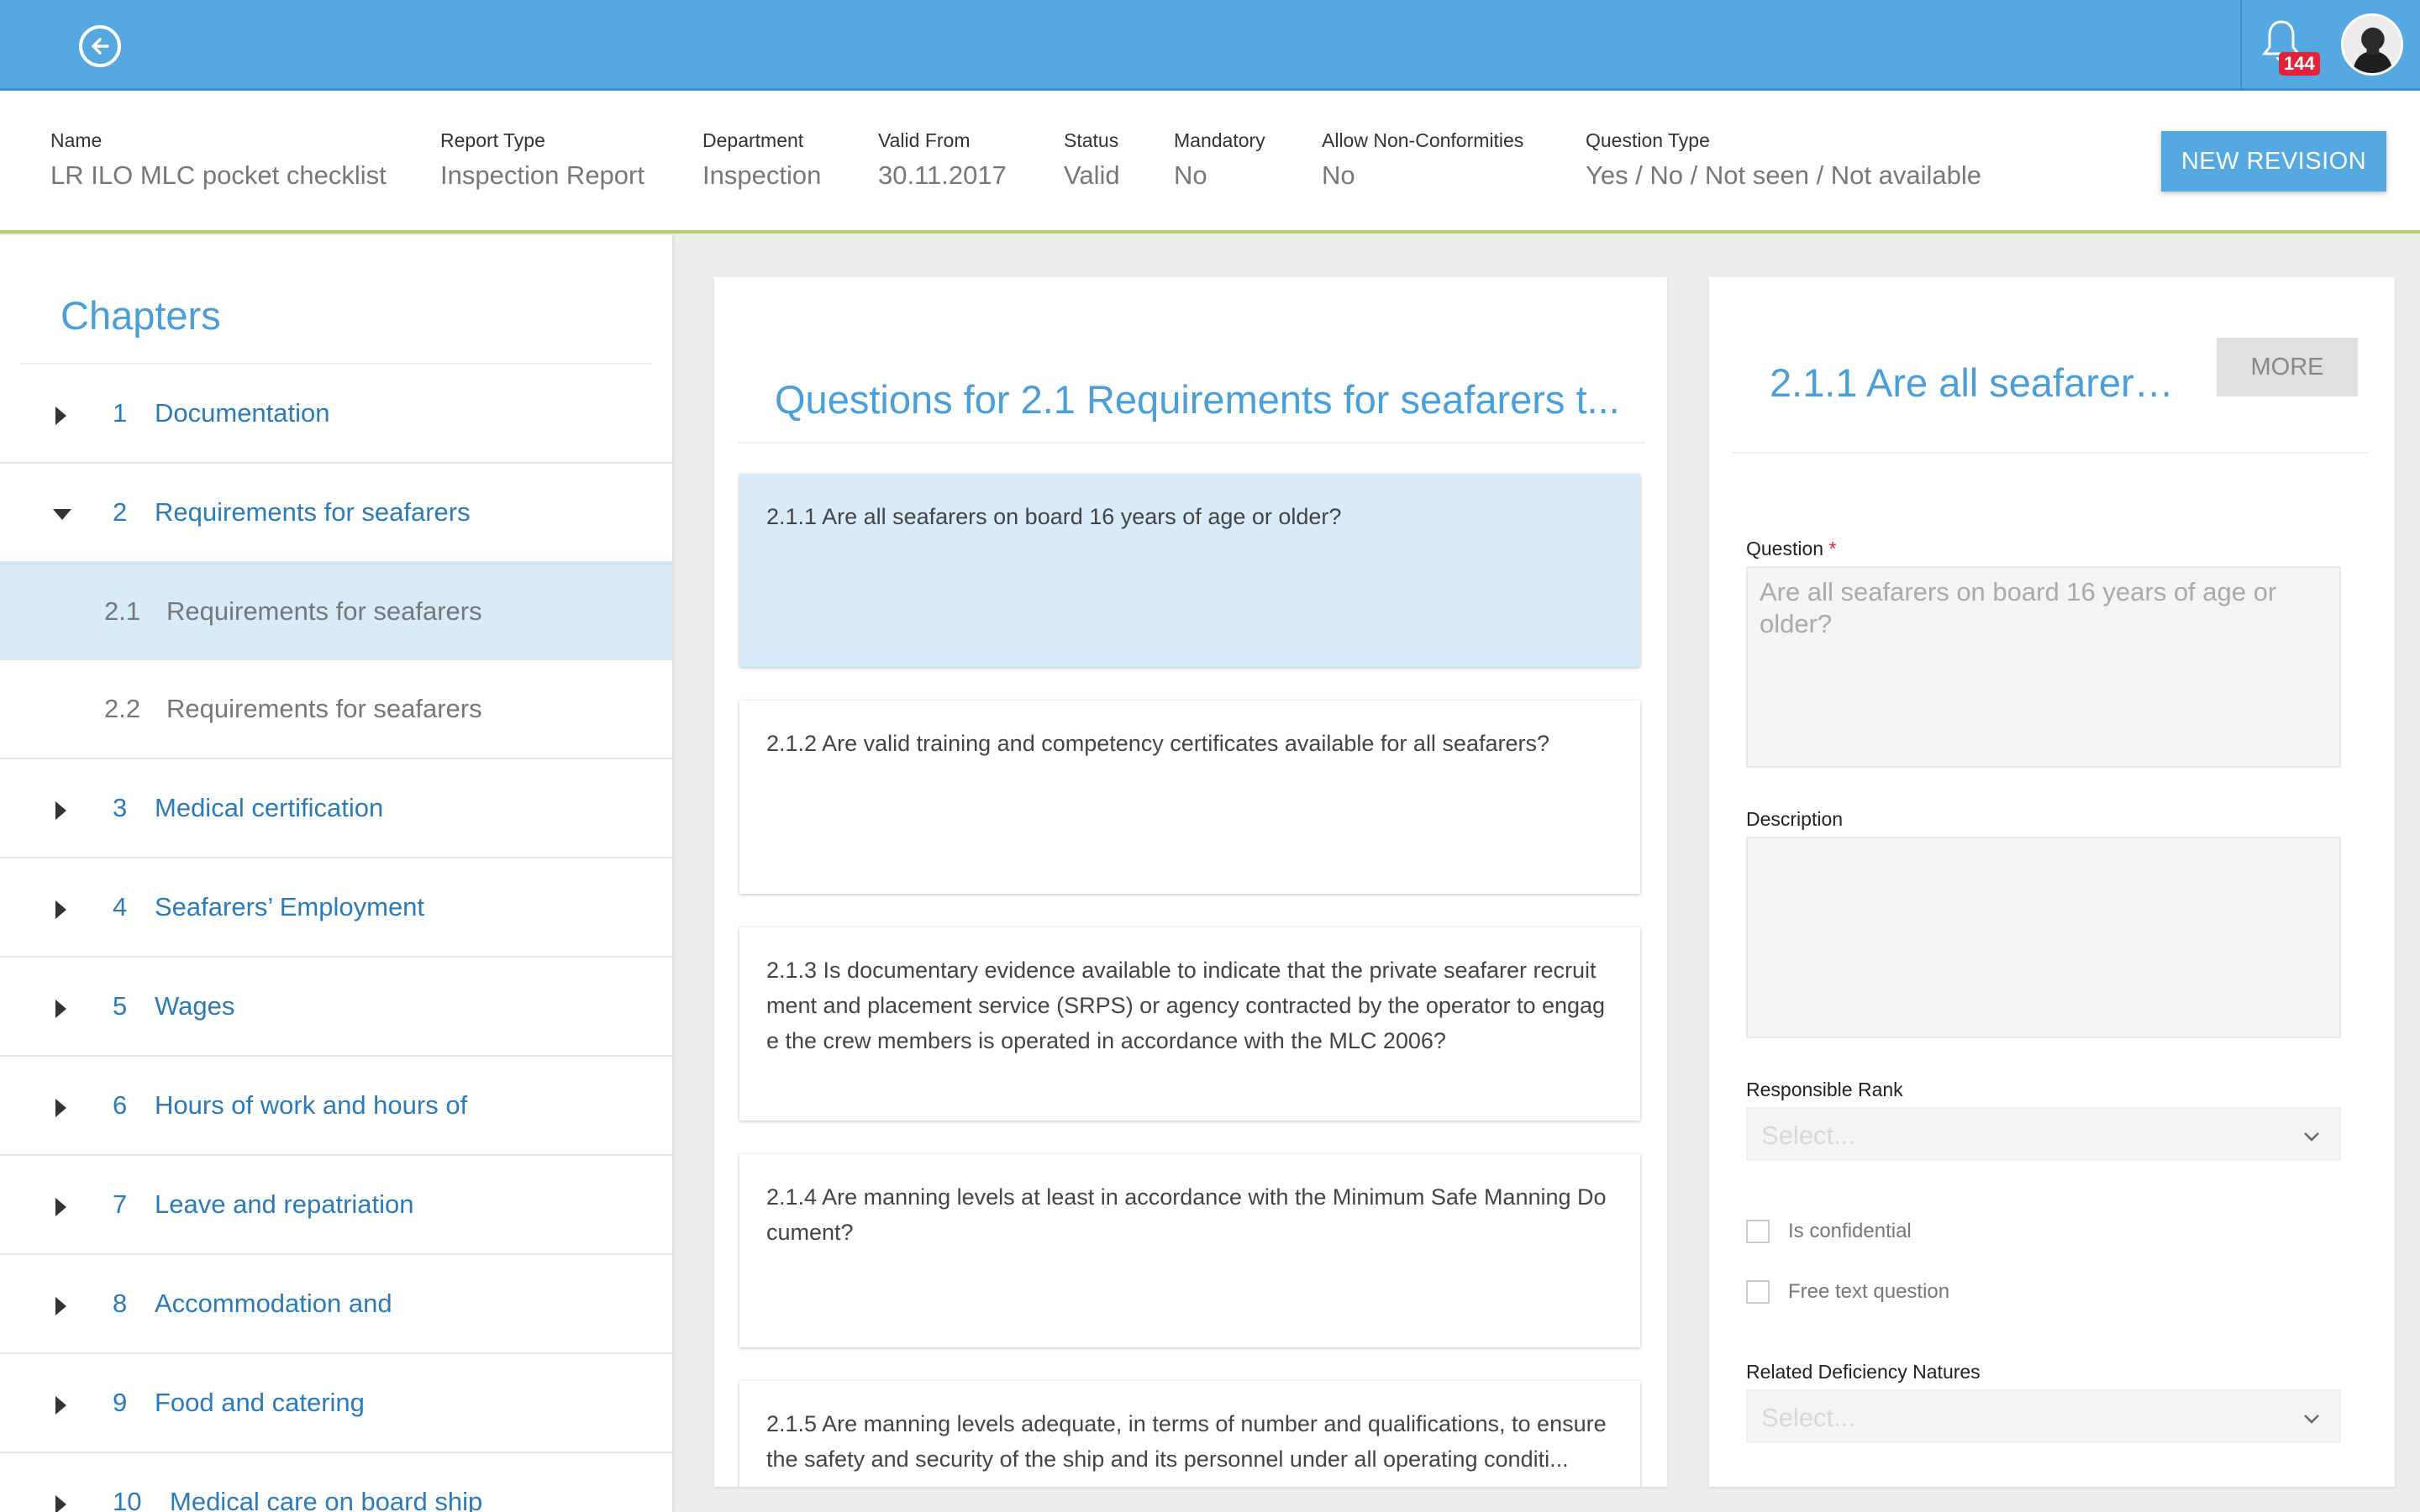 The width and height of the screenshot is (2420, 1512). Describe the element at coordinates (120, 1303) in the screenshot. I see `chapter-number: 8` at that location.